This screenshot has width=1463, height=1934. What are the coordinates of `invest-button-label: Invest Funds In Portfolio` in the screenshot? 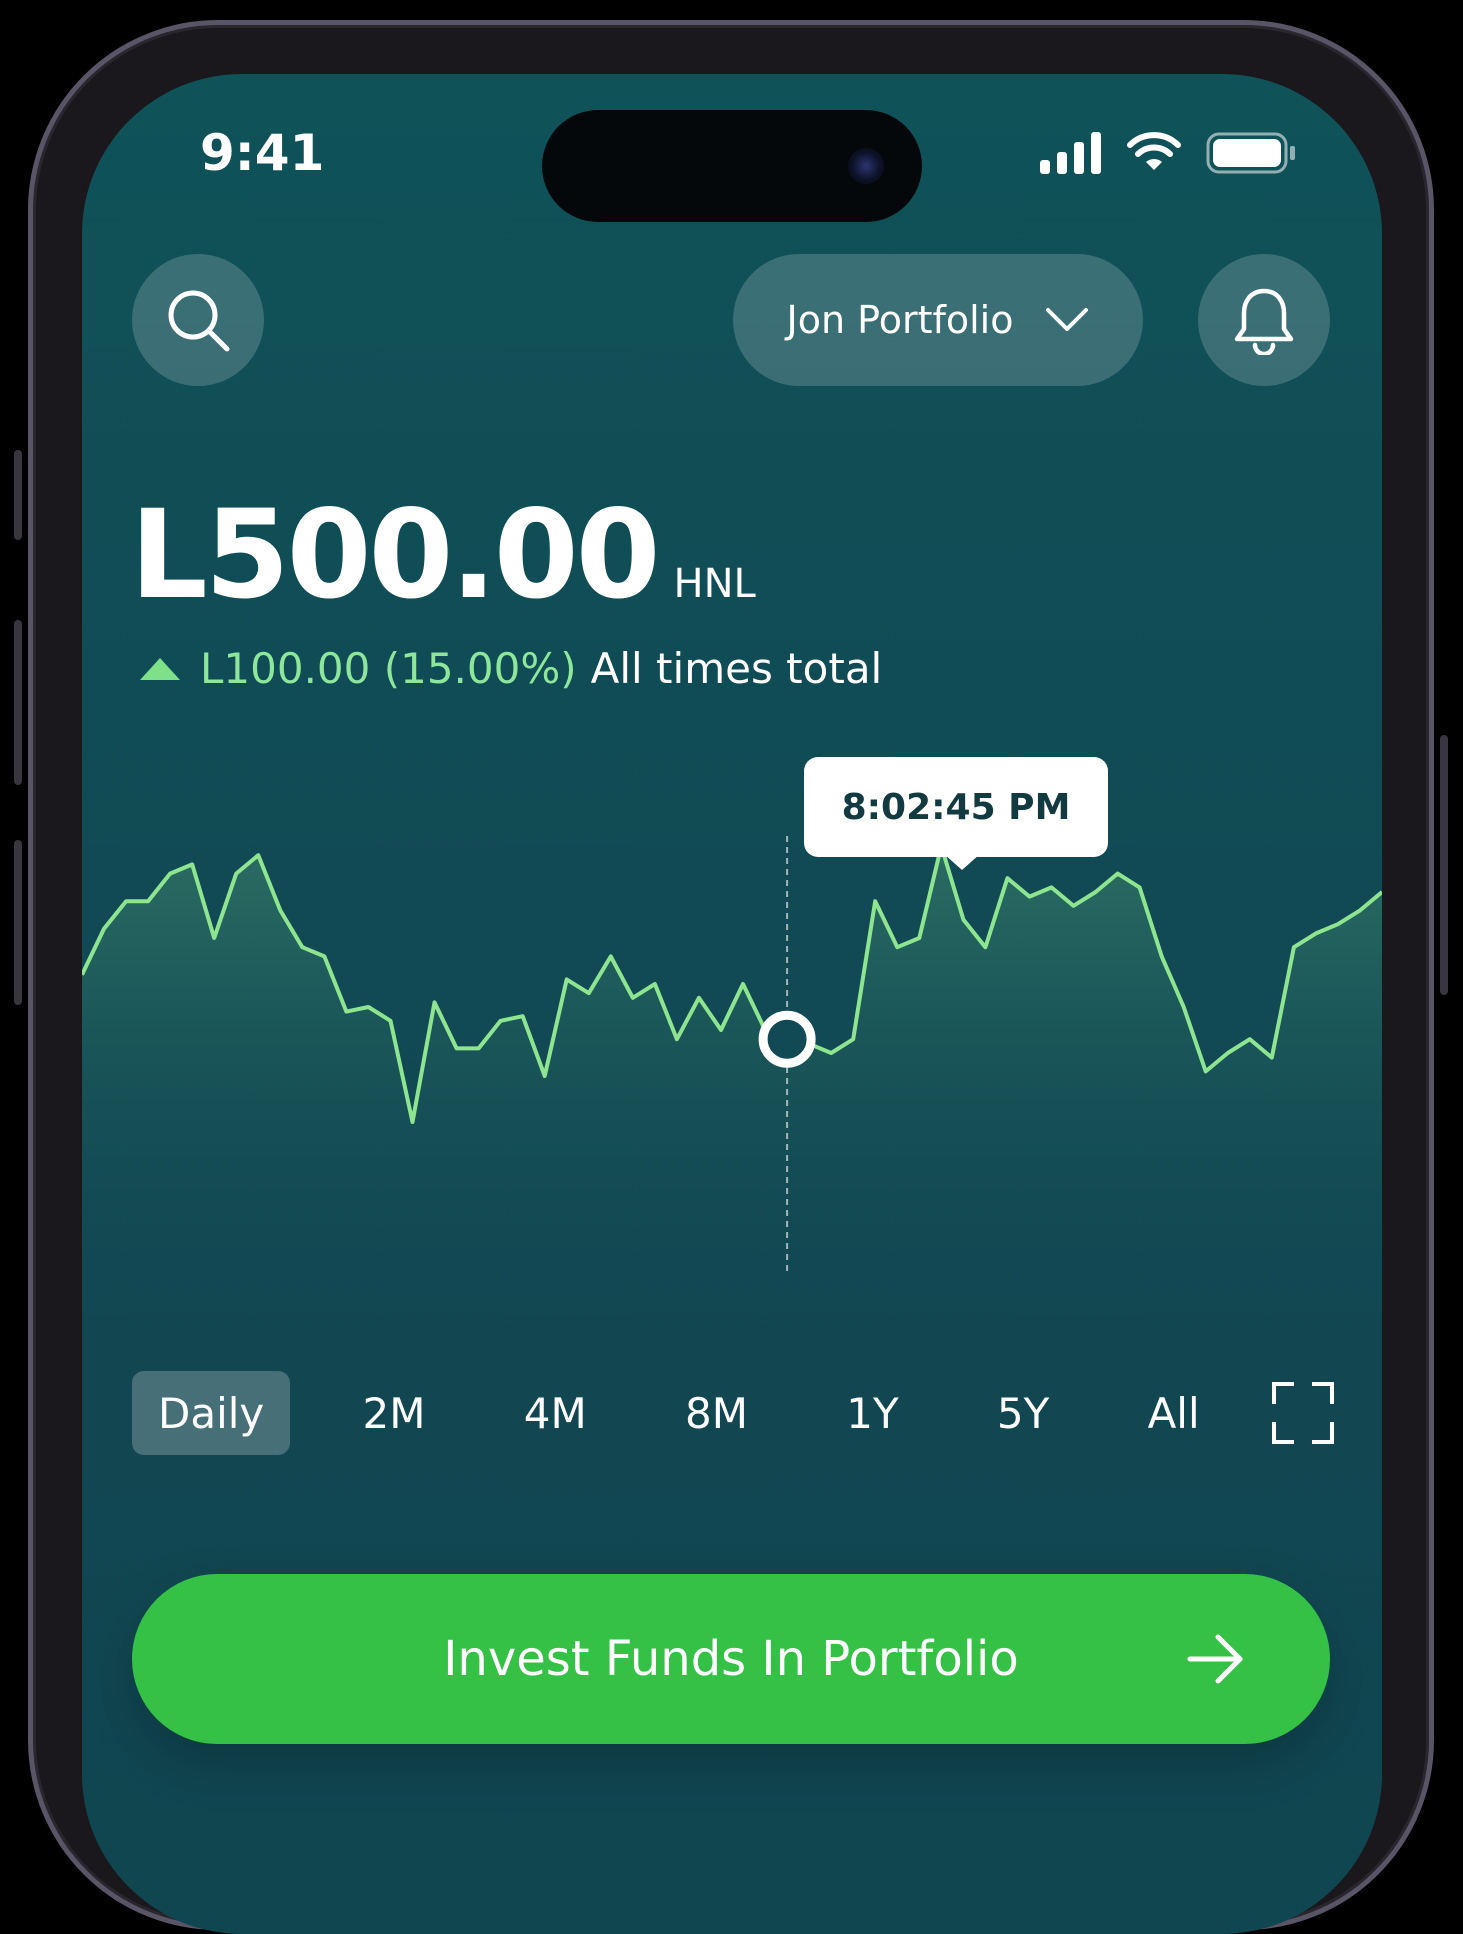 It's located at (731, 1659).